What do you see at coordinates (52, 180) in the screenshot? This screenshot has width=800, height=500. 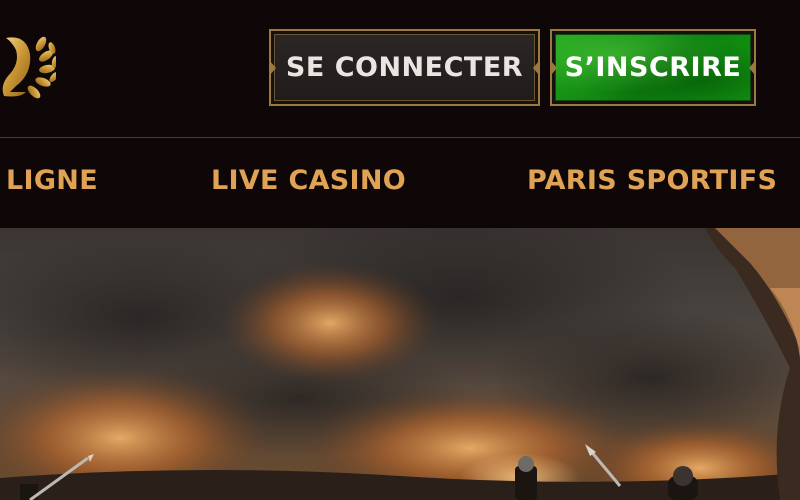 I see `nav-item-ligne: LIGNE` at bounding box center [52, 180].